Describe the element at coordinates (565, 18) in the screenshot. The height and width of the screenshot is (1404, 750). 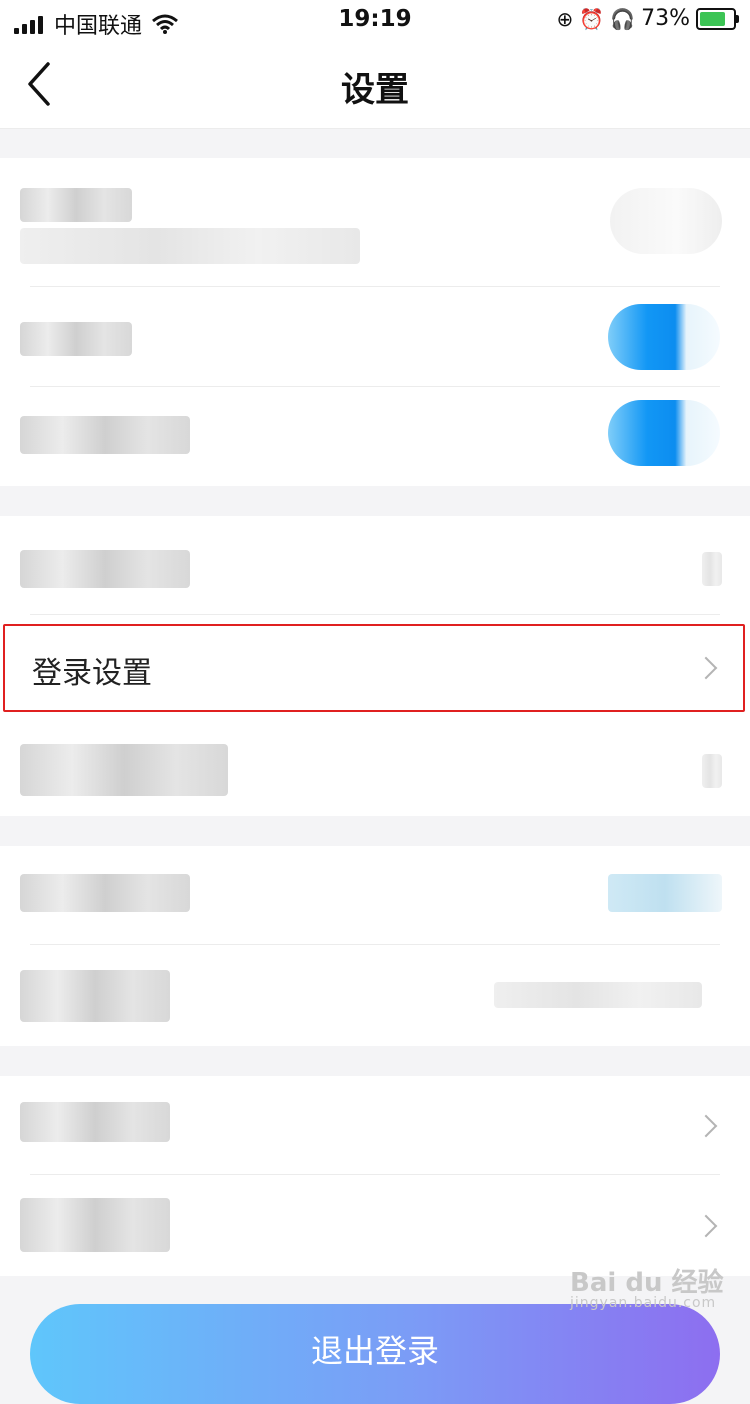
I see `rotation-lock-icon: ⊕` at that location.